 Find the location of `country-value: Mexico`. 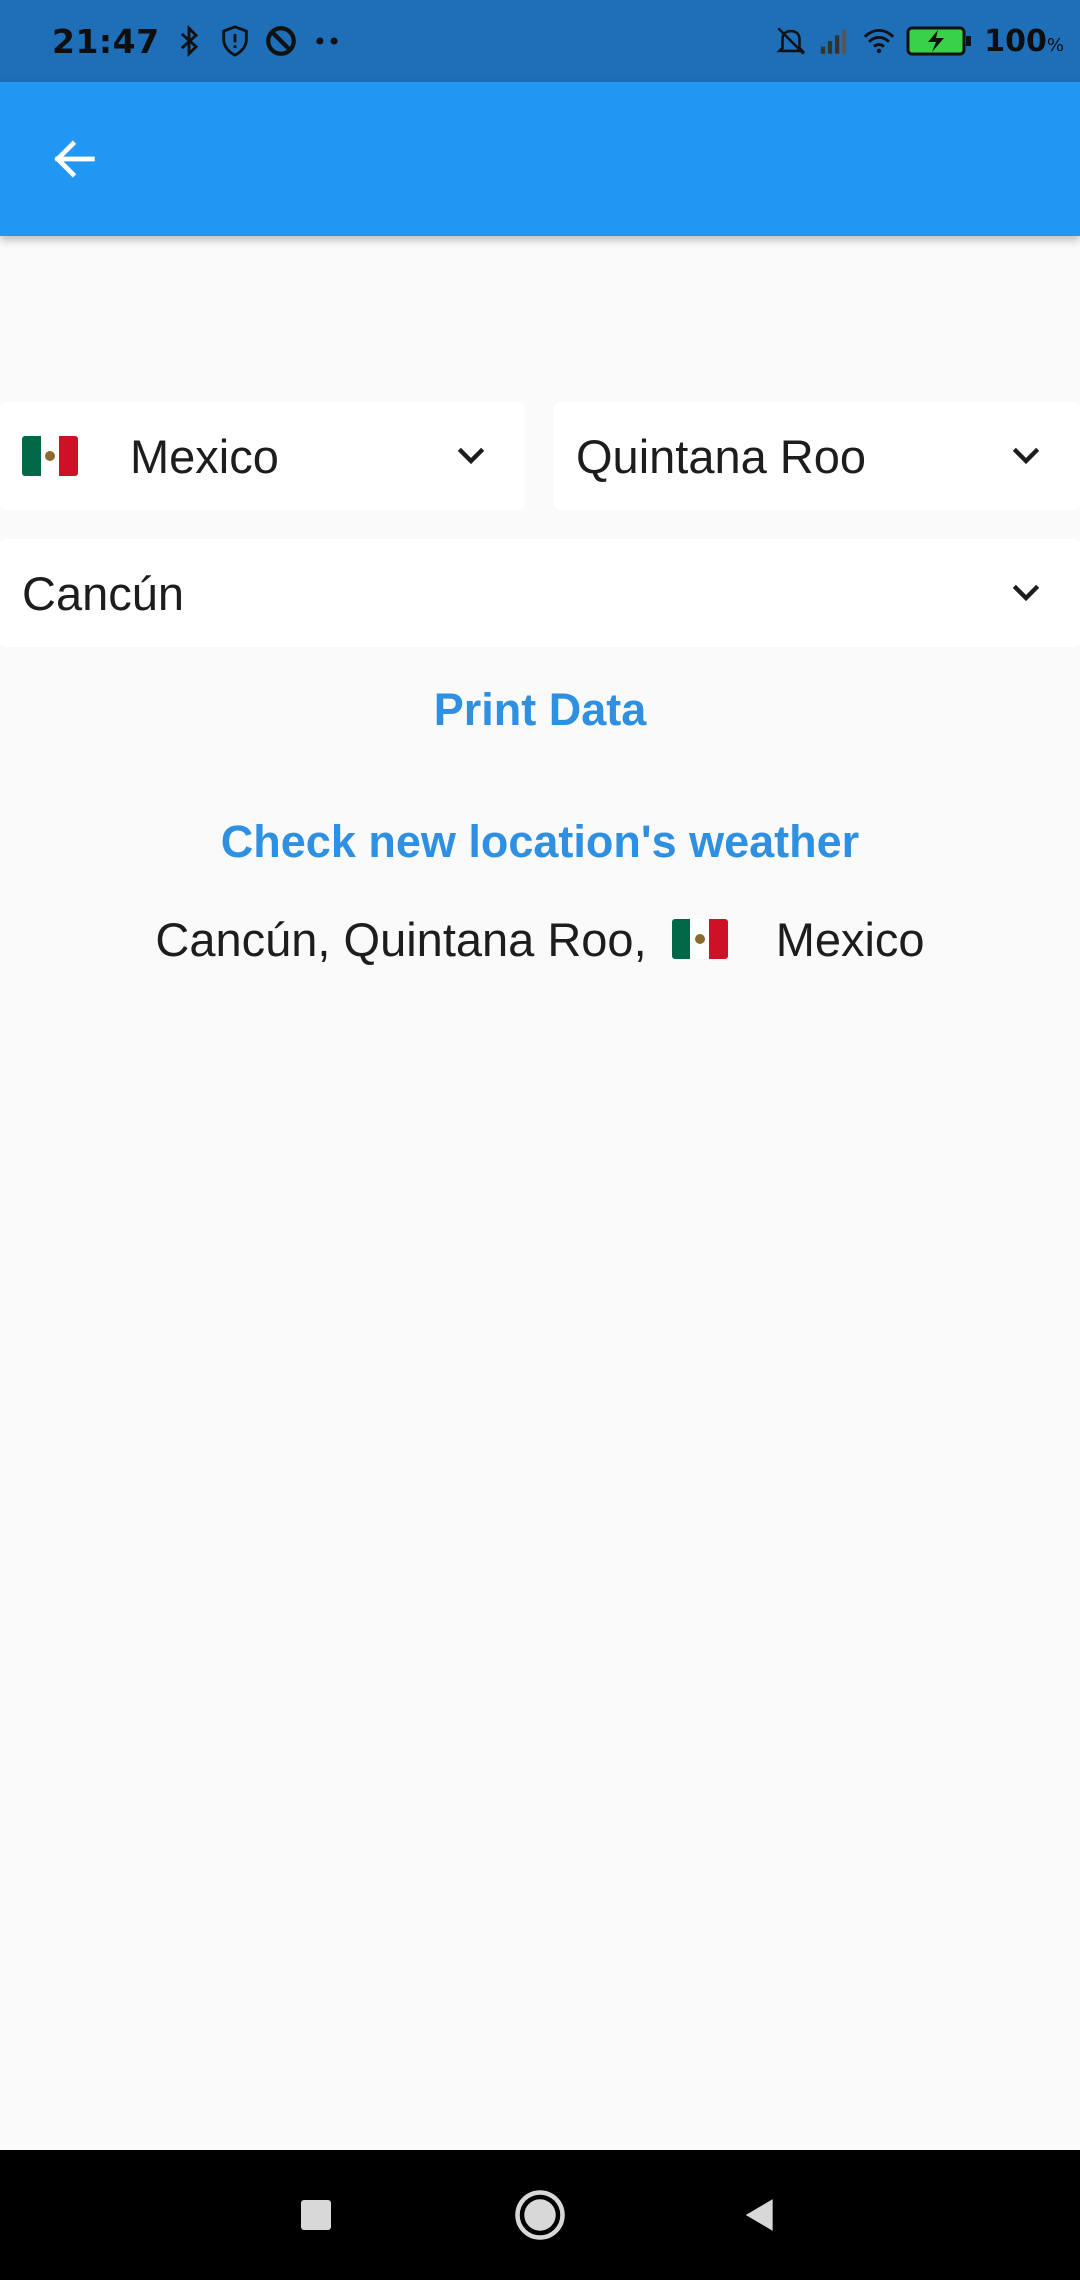

country-value: Mexico is located at coordinates (204, 456).